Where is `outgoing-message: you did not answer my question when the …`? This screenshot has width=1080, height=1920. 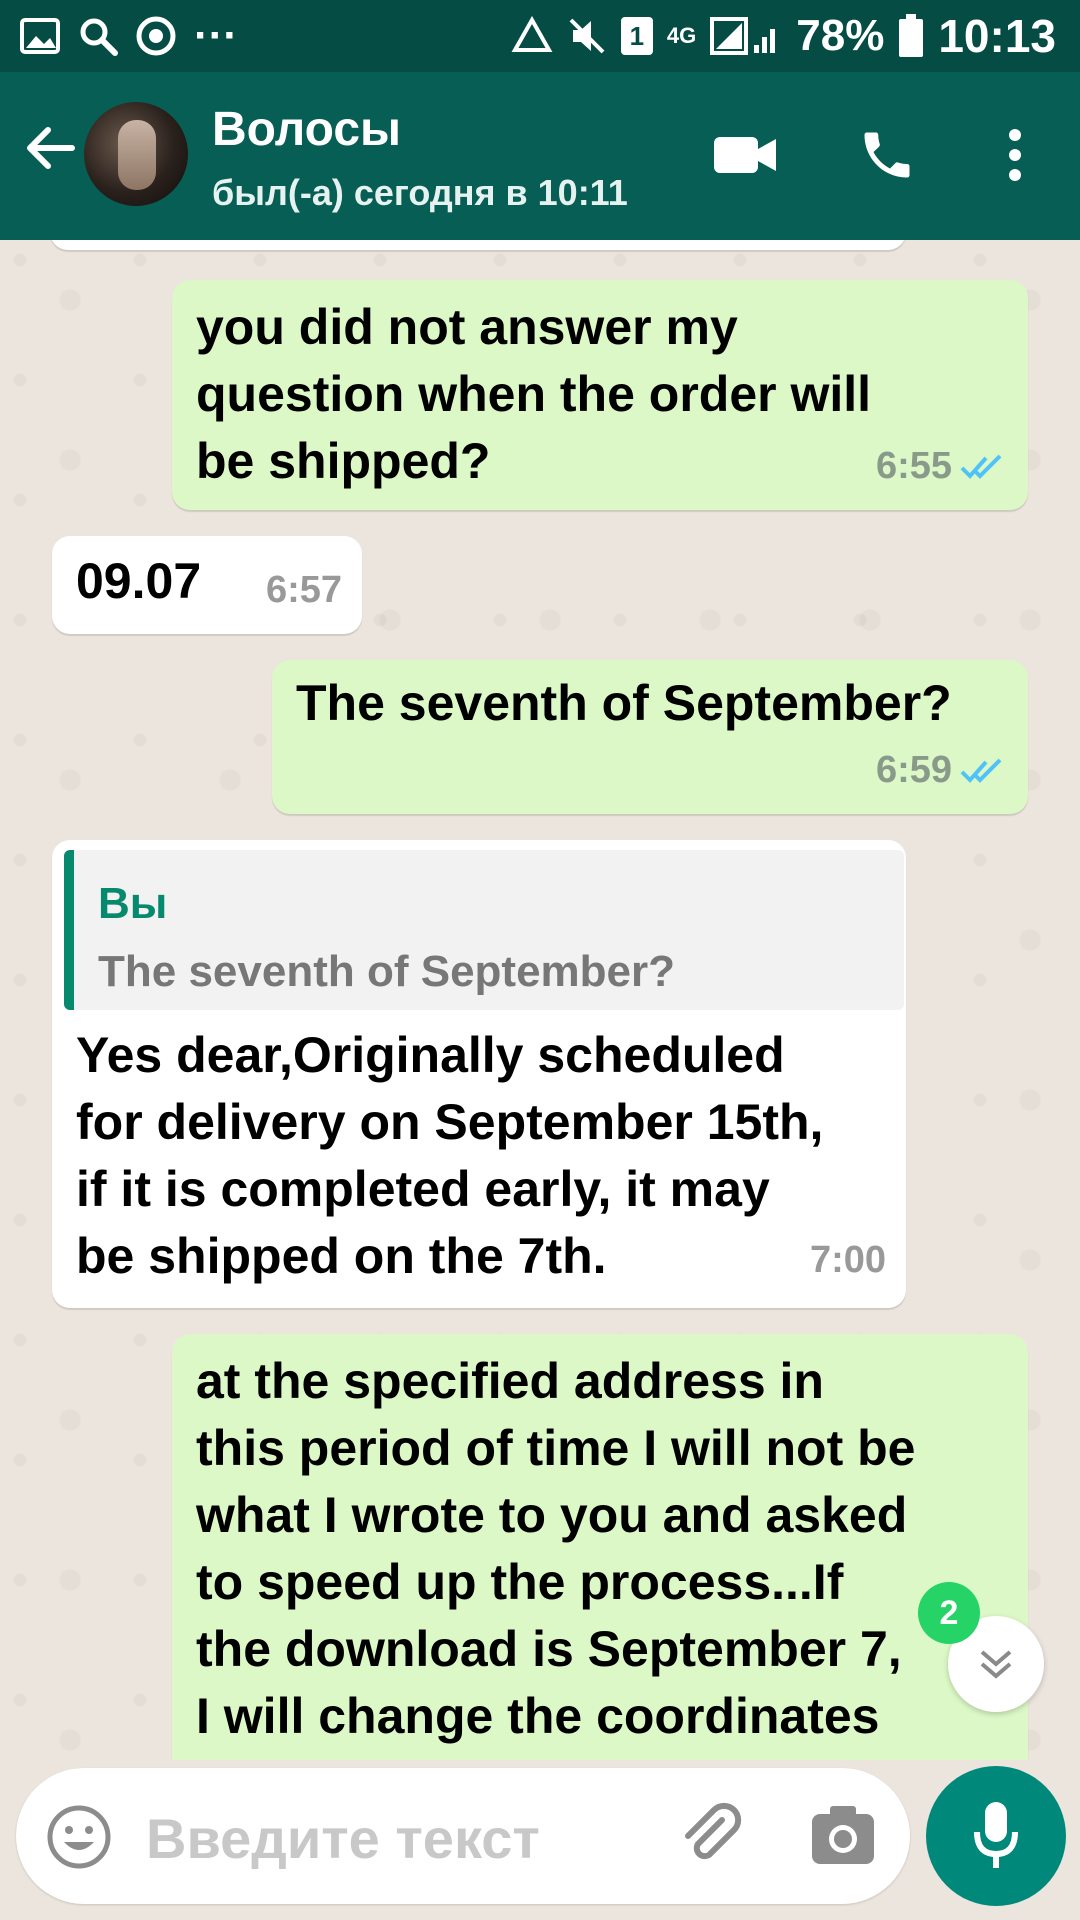 outgoing-message: you did not answer my question when the … is located at coordinates (600, 395).